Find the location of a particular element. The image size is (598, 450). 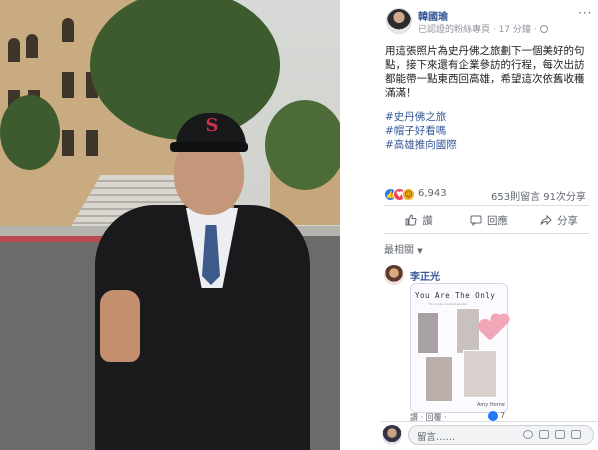

comment-sort-label: 最相關 is located at coordinates (399, 250).